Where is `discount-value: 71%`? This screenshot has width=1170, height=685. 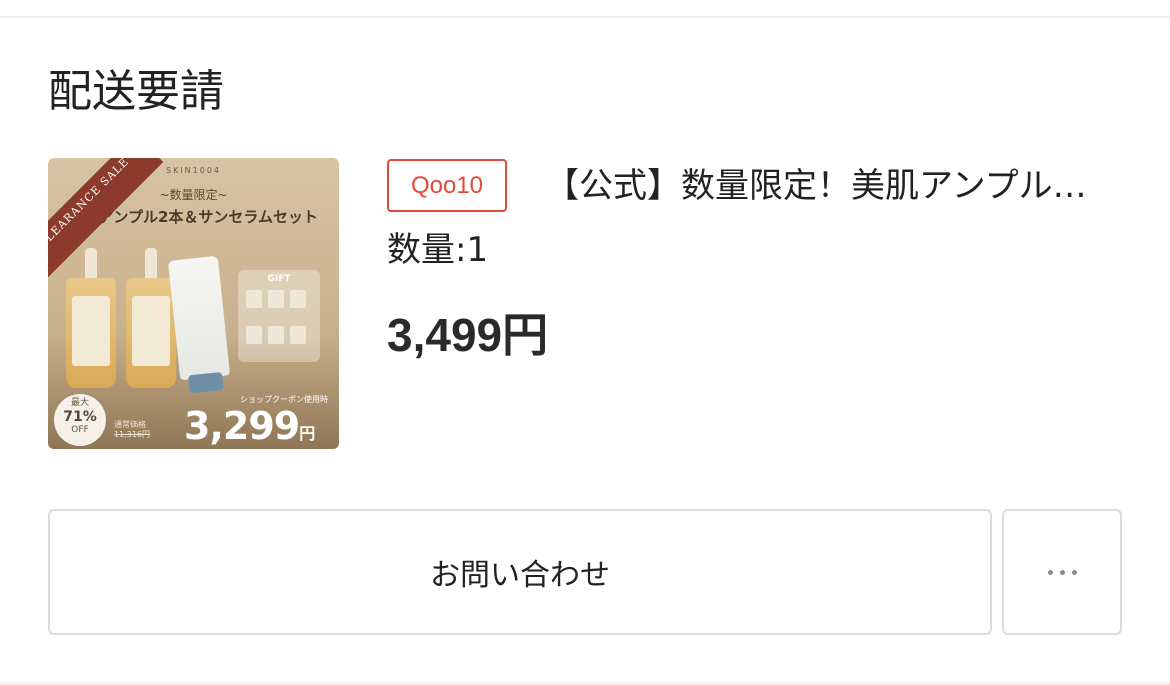 discount-value: 71% is located at coordinates (80, 417).